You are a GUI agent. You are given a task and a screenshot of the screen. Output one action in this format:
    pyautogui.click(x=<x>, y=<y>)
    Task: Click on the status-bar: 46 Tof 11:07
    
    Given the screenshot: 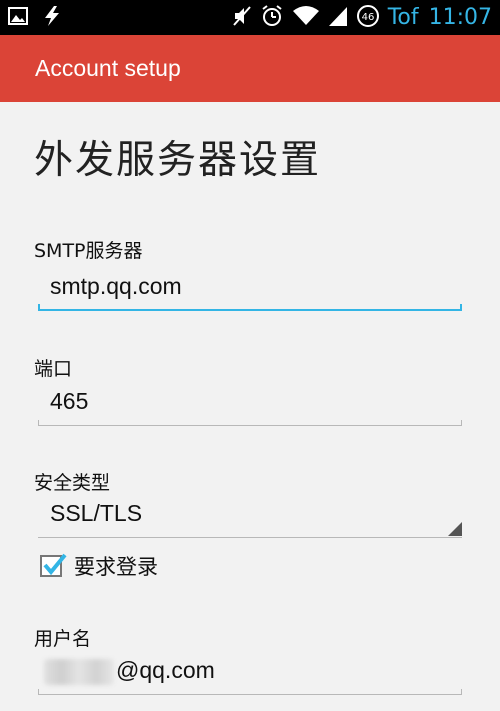 What is the action you would take?
    pyautogui.click(x=250, y=17)
    